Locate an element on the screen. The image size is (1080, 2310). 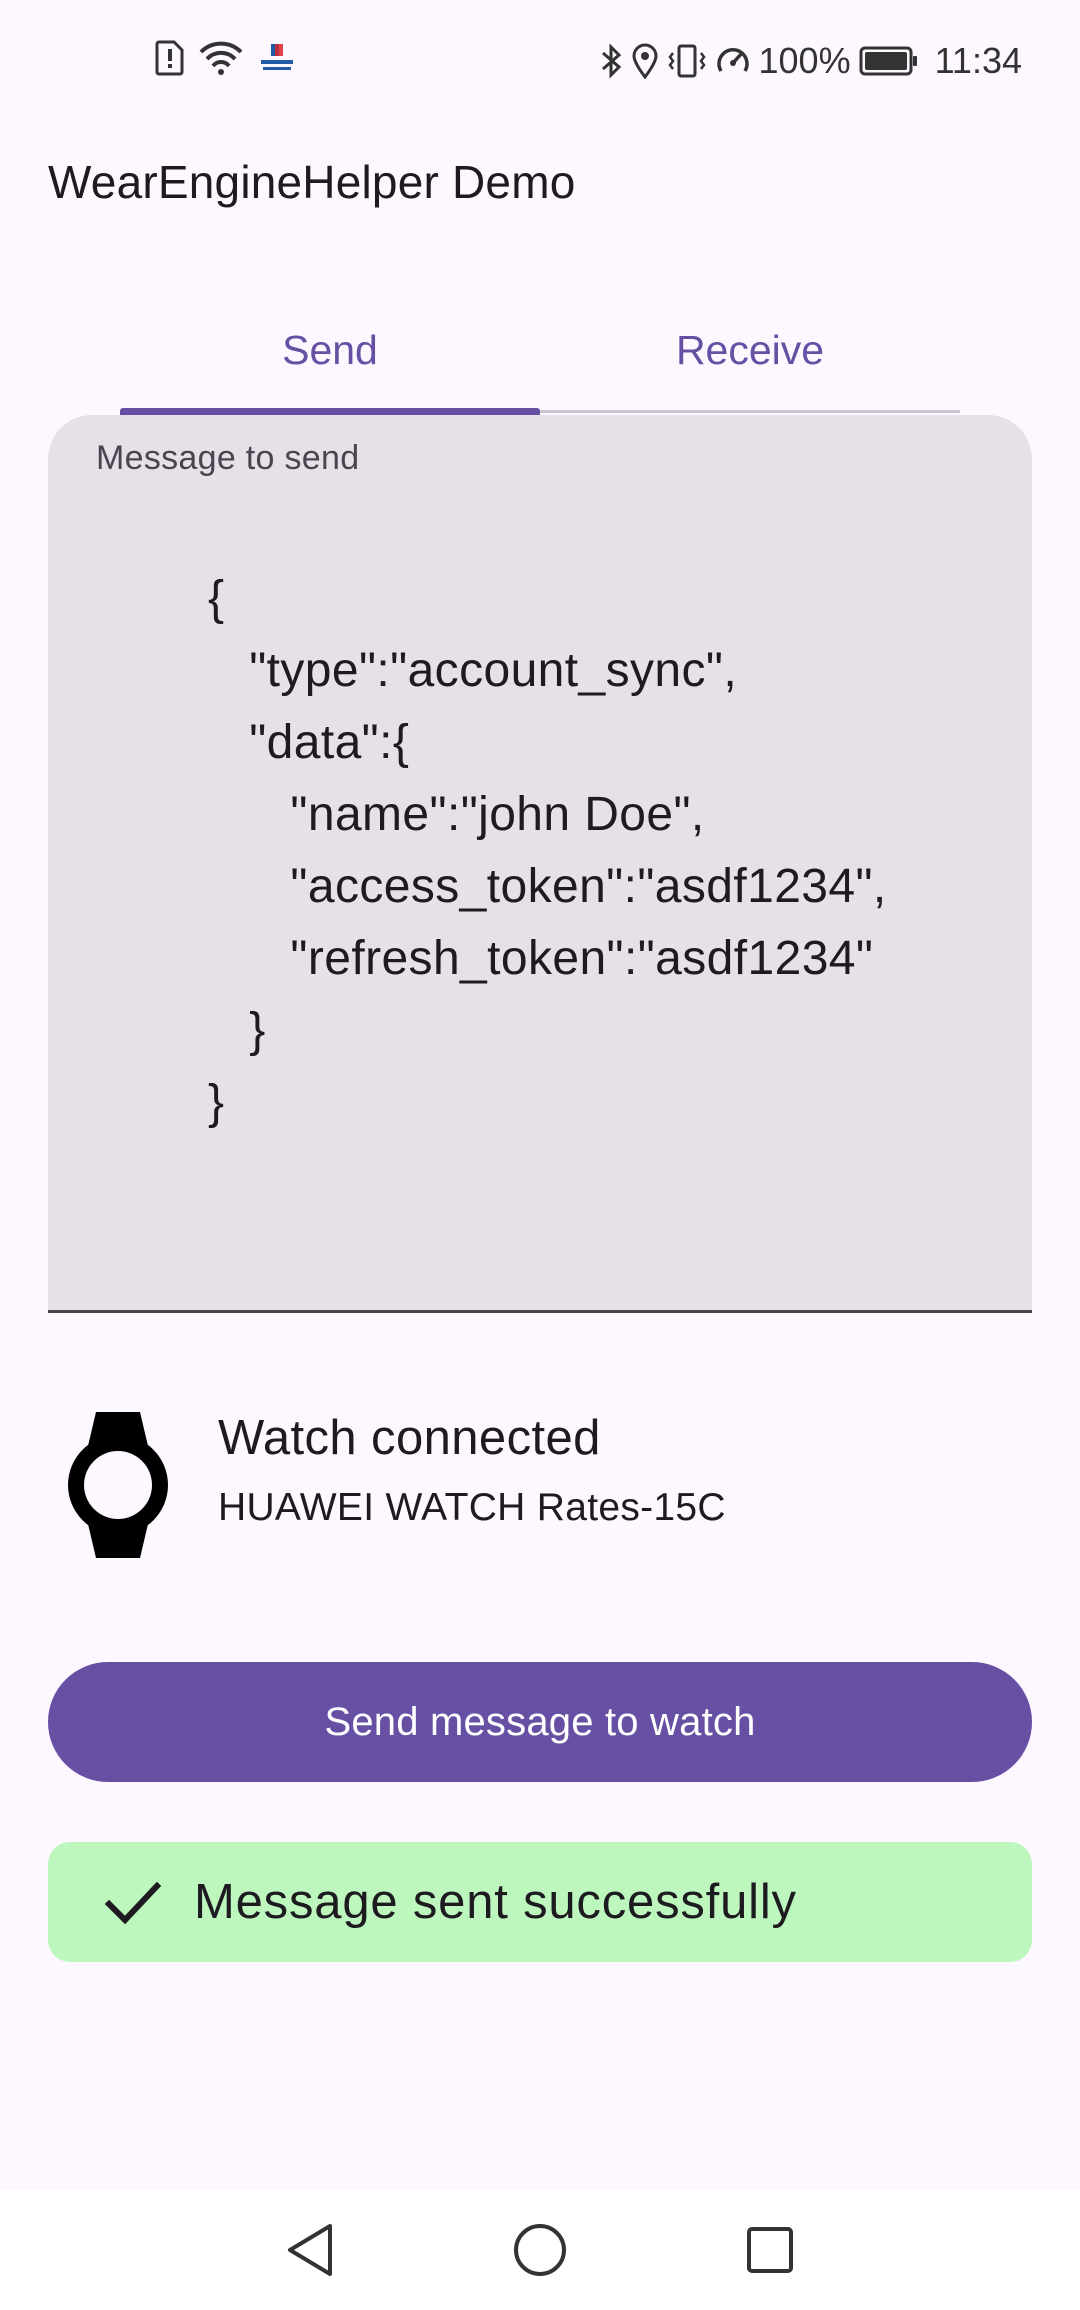
status-bar: 100% 11:34 is located at coordinates (540, 60).